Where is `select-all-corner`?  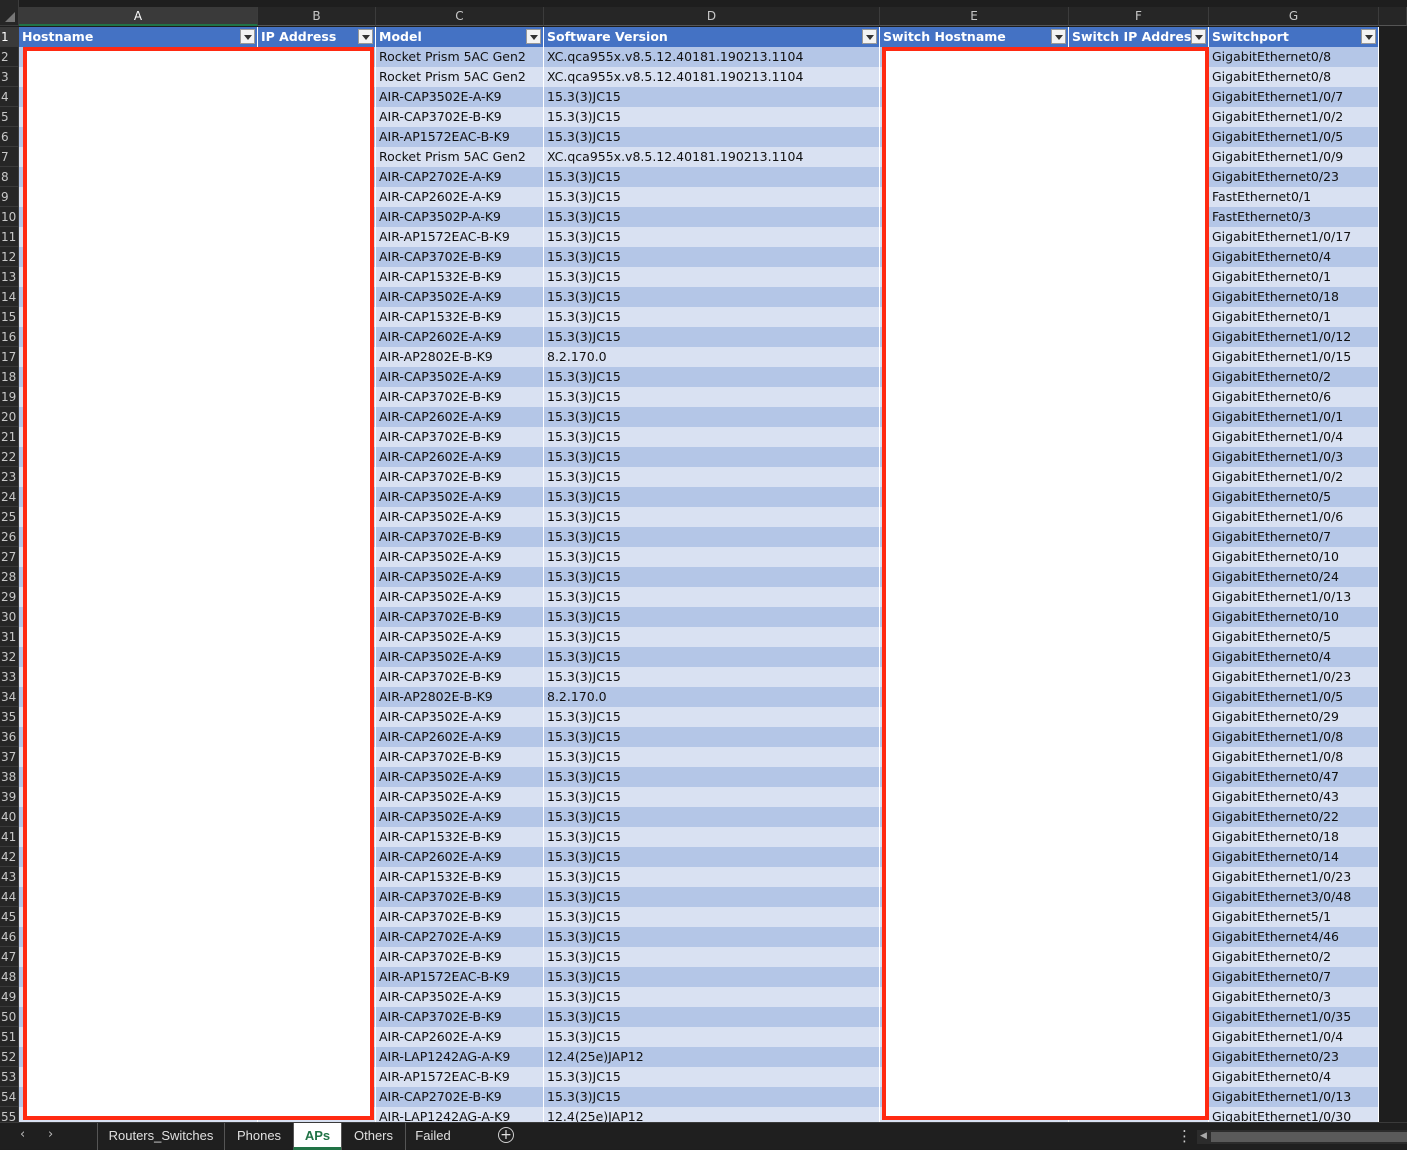
select-all-corner is located at coordinates (9, 13).